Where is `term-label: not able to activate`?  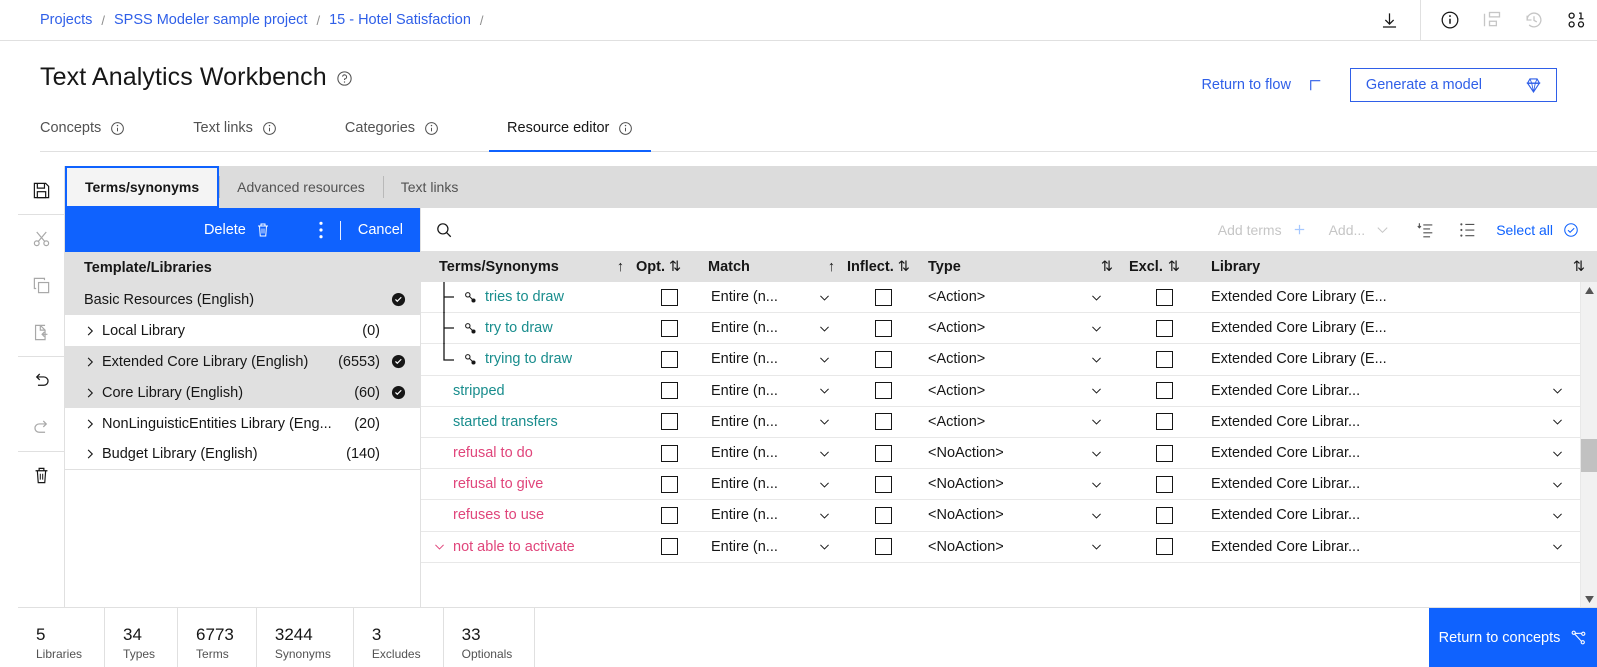 term-label: not able to activate is located at coordinates (514, 547).